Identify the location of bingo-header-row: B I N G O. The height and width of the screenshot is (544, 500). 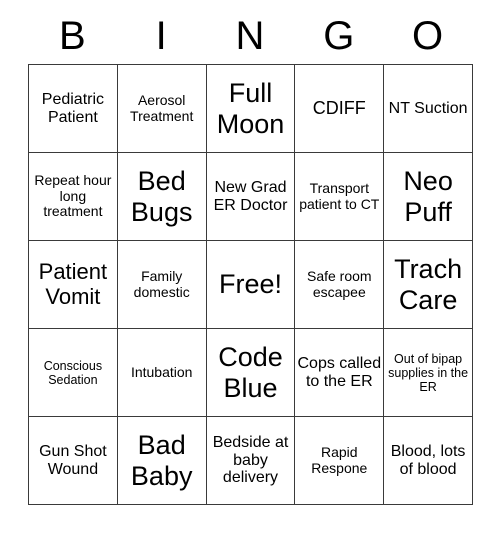
(250, 36).